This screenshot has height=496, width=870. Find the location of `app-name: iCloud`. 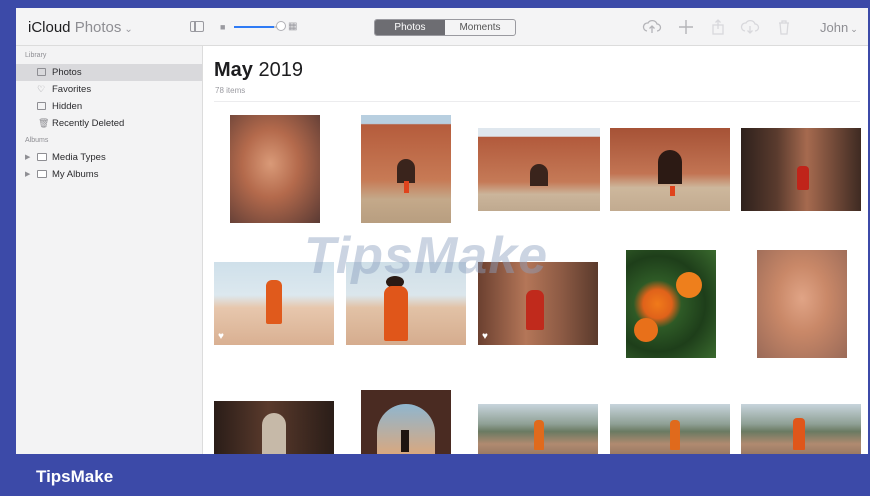

app-name: iCloud is located at coordinates (49, 27).